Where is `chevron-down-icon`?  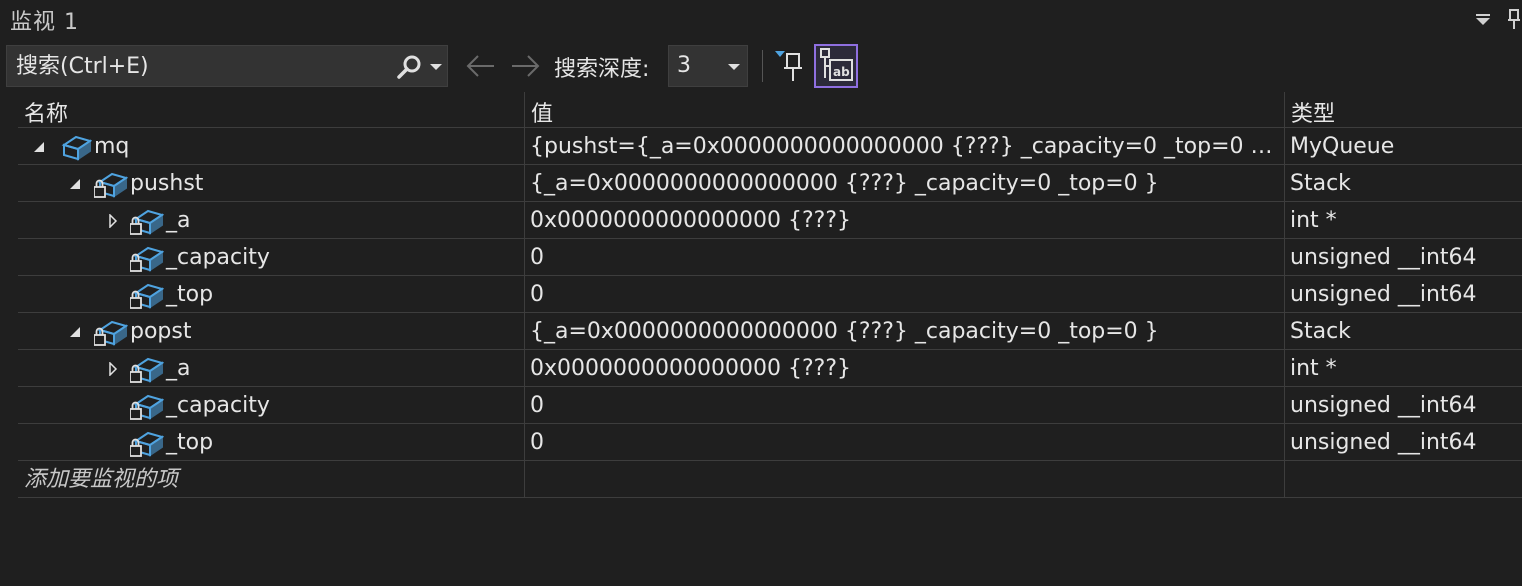 chevron-down-icon is located at coordinates (734, 67).